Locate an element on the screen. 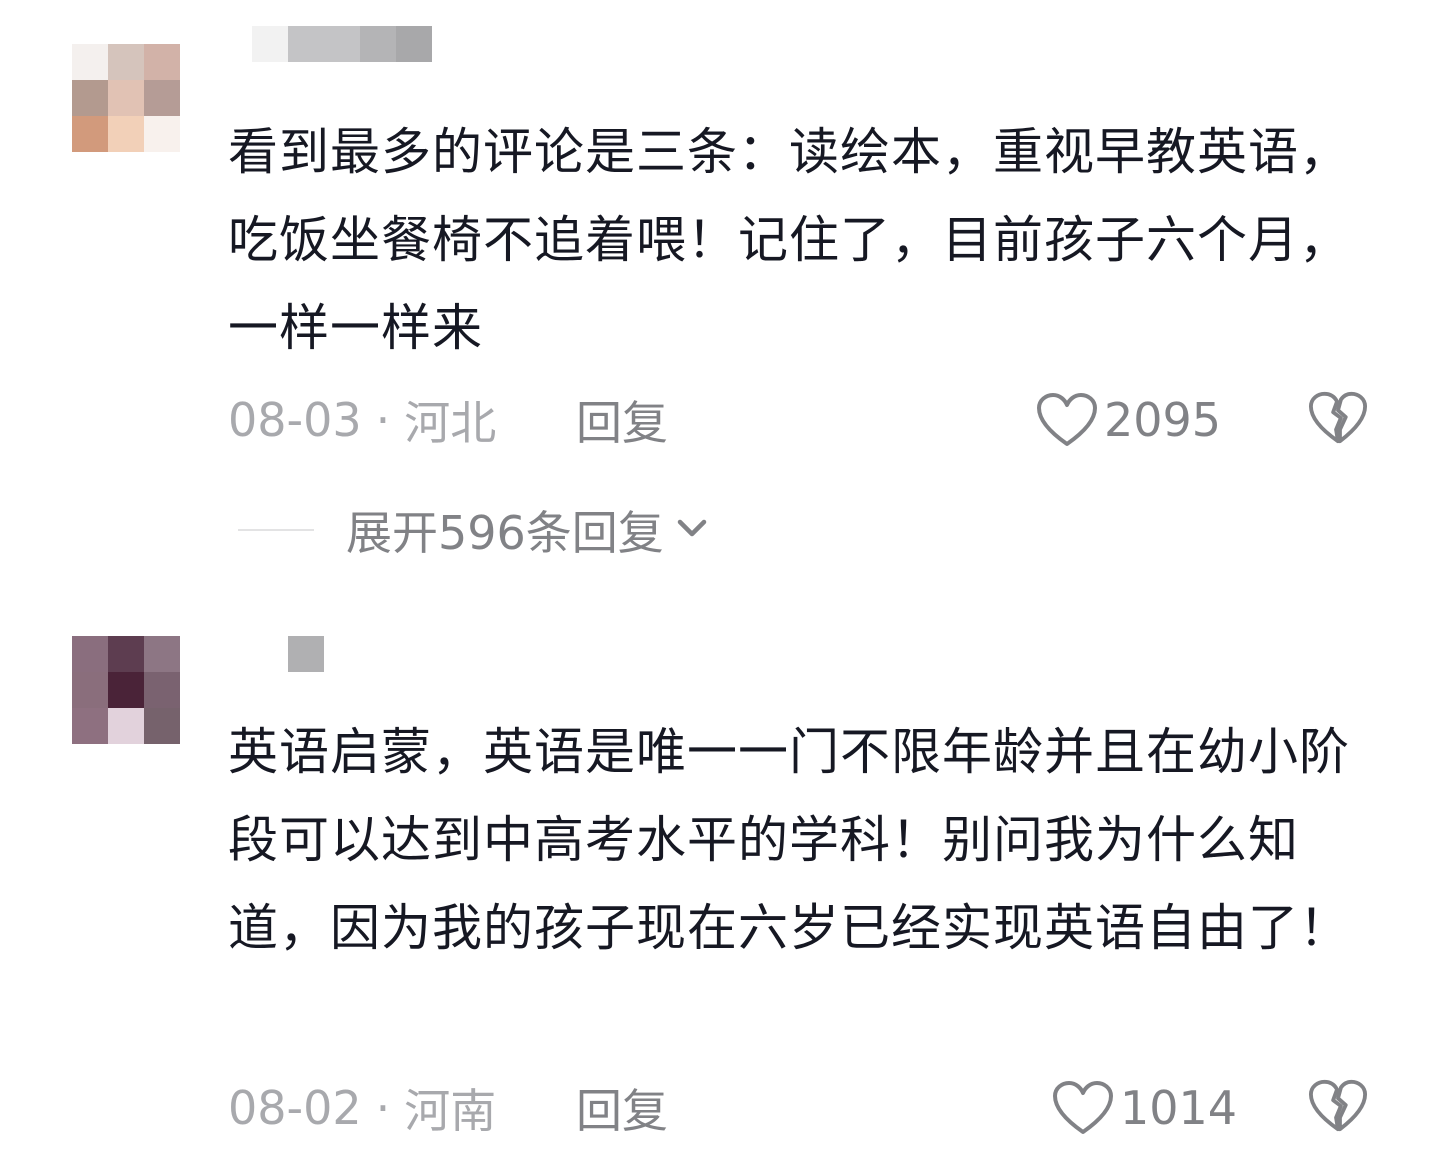 The width and height of the screenshot is (1440, 1176). like-button: 2095 is located at coordinates (1128, 420).